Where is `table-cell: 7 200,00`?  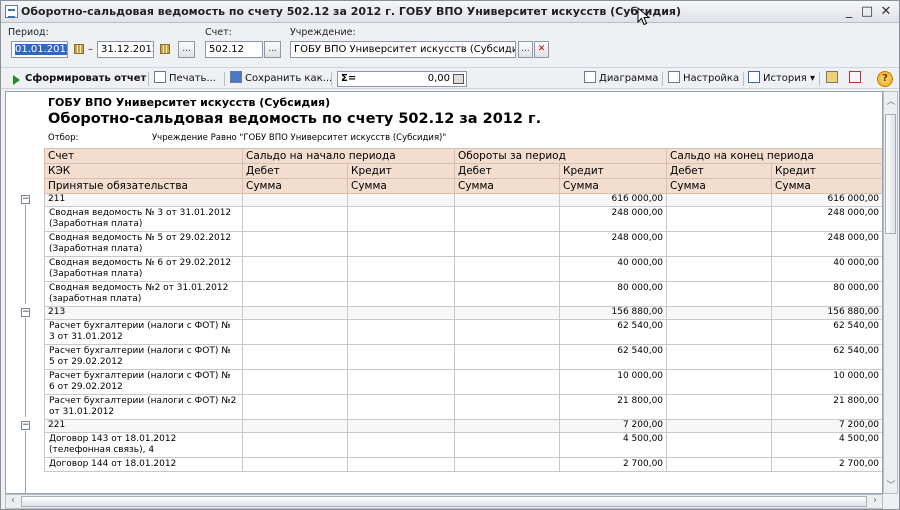
table-cell: 7 200,00 is located at coordinates (613, 426).